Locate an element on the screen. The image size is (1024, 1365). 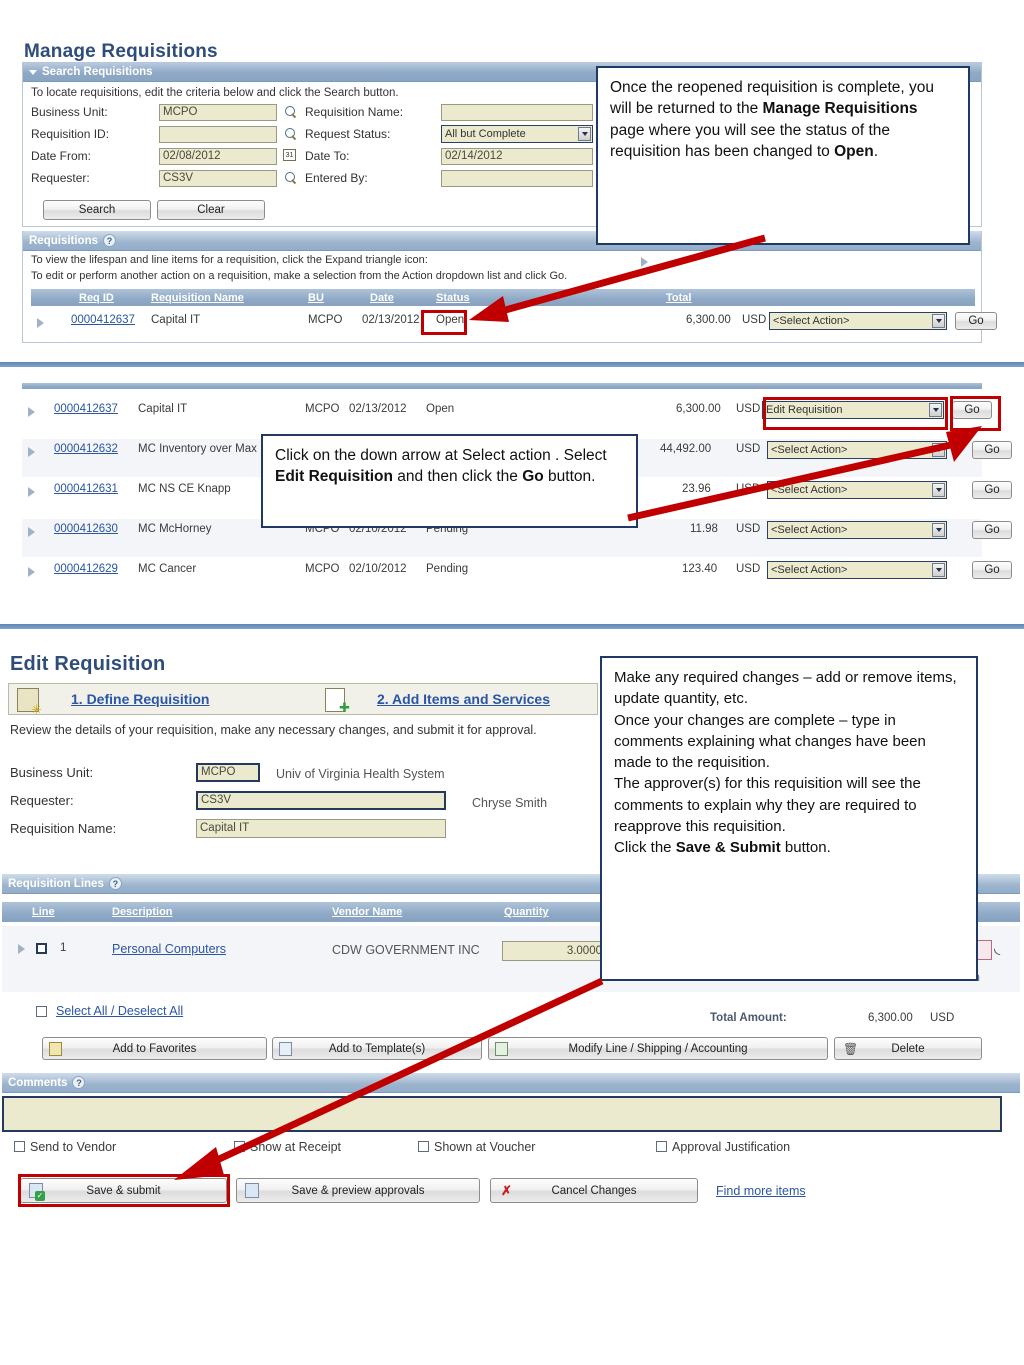
delete-button: 🗑 Delete is located at coordinates (908, 1048).